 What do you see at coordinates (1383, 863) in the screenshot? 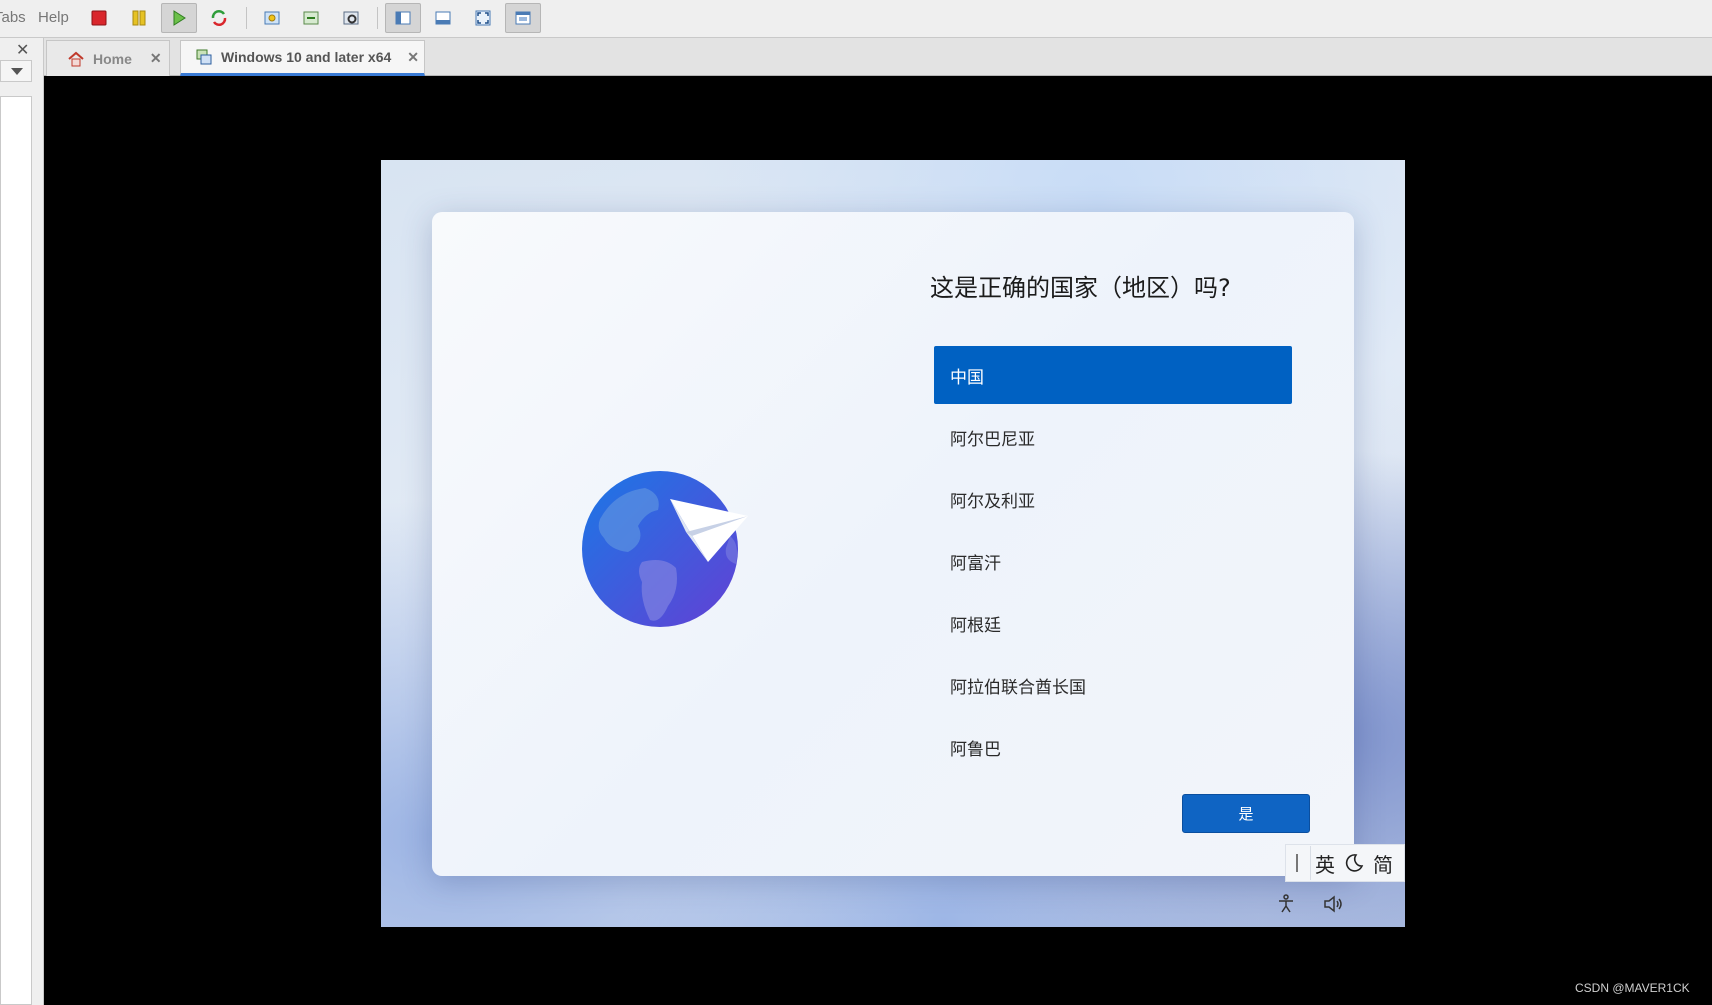
I see `ime-script-toggle: 简` at bounding box center [1383, 863].